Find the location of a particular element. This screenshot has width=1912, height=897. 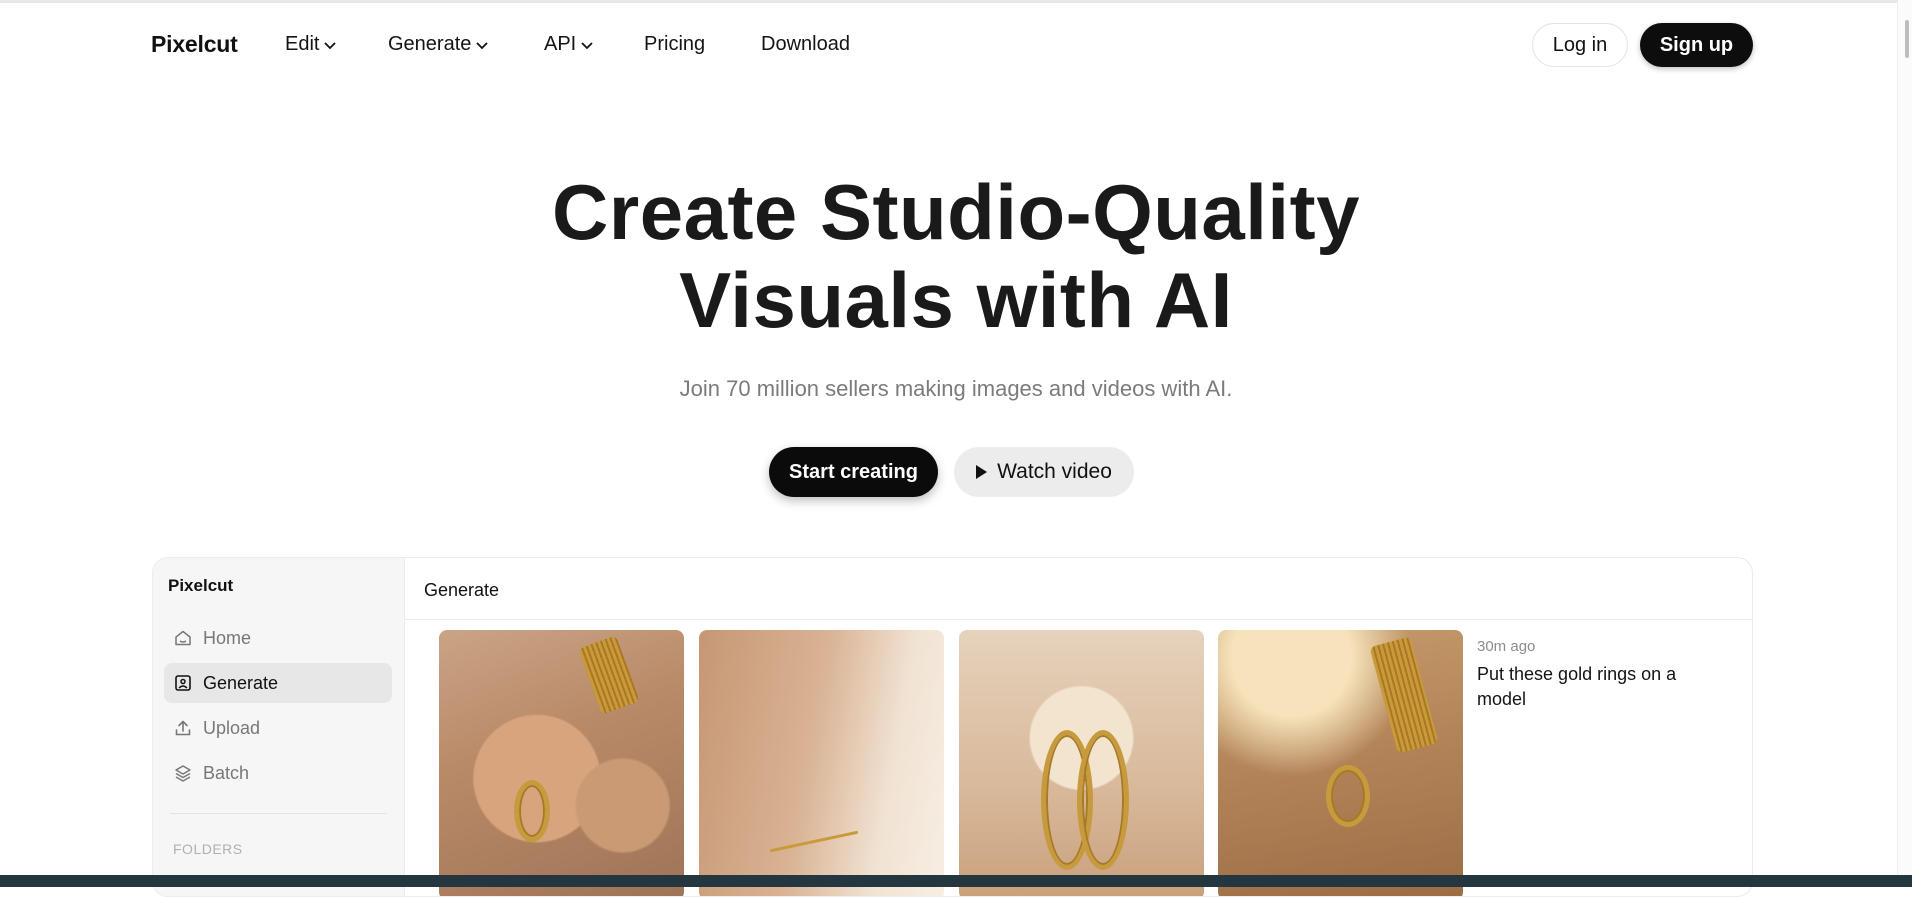

nav-download-label: Download is located at coordinates (805, 44).